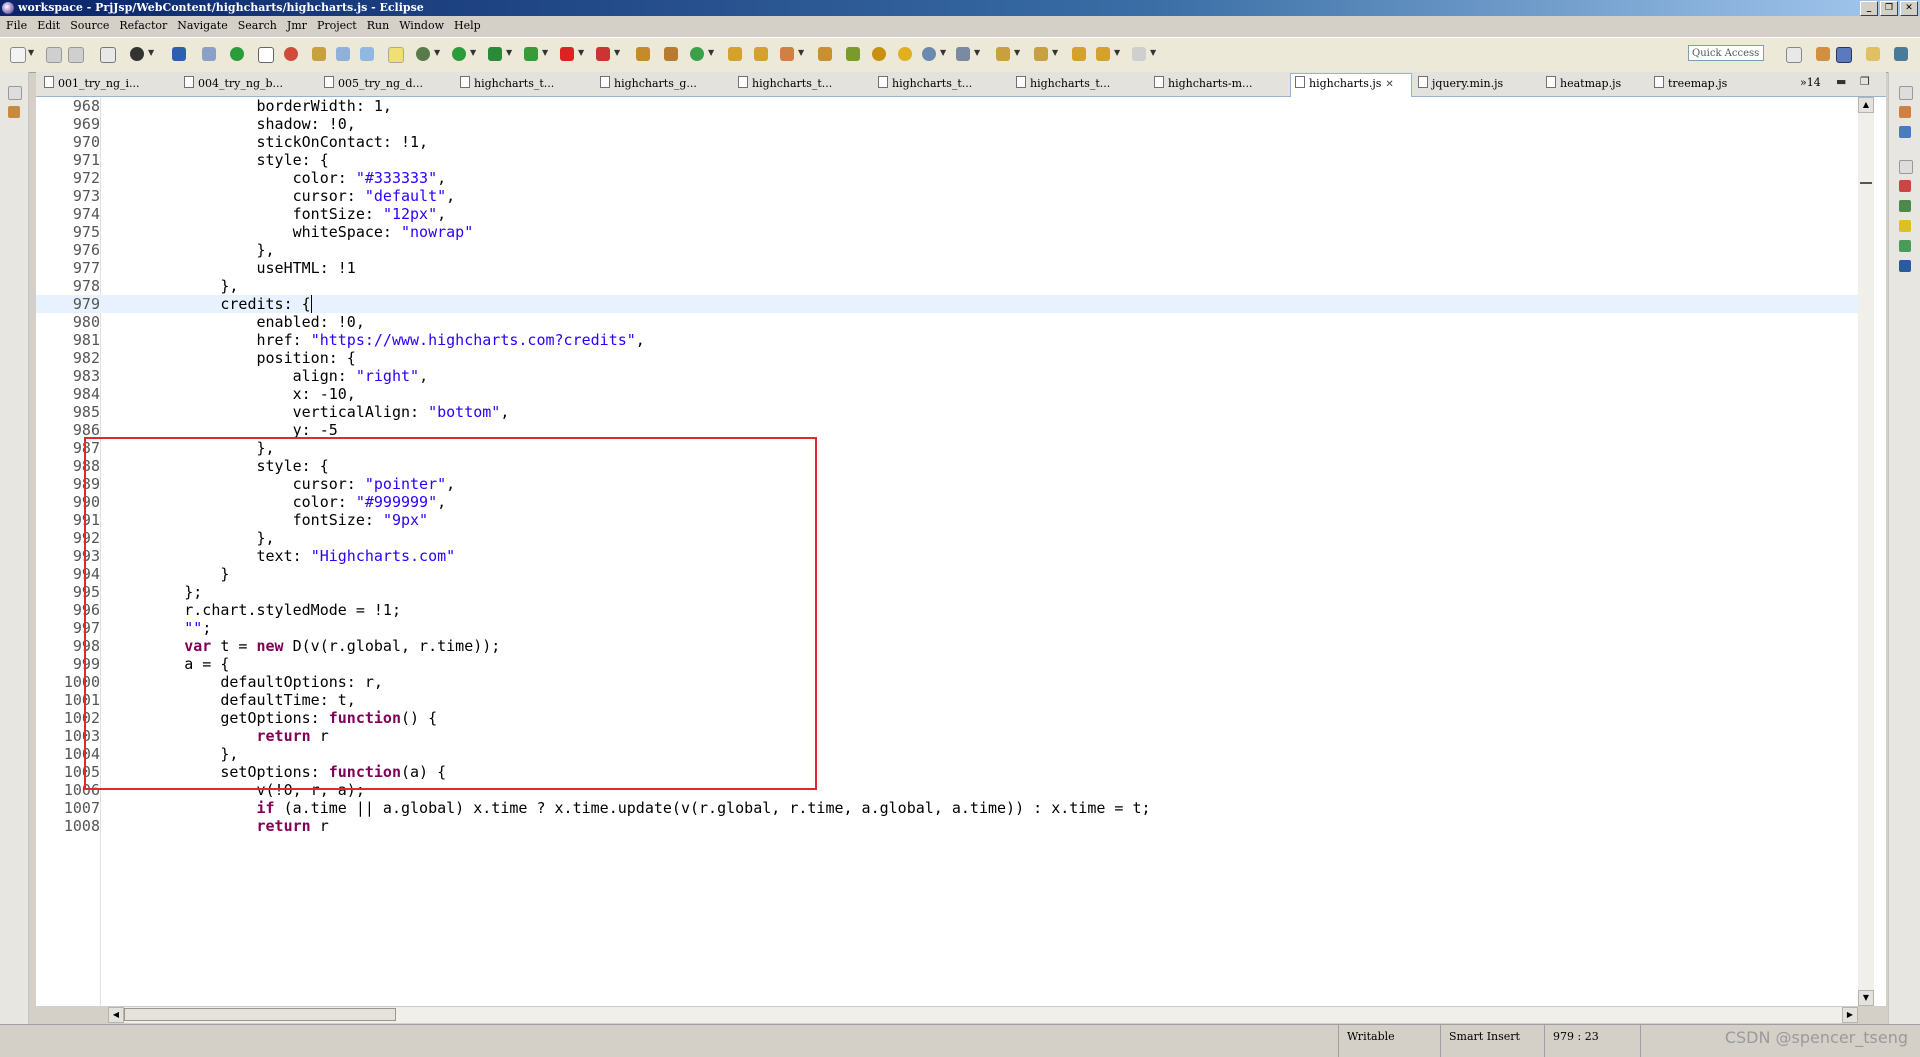 This screenshot has width=1920, height=1057. I want to click on debug-dropdown-icon: ▼, so click(437, 52).